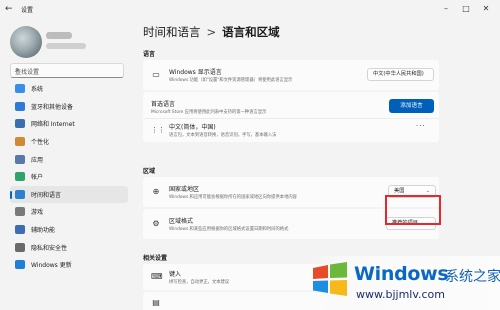 The height and width of the screenshot is (310, 500). I want to click on sidebar-item-bluetooth: 蓝牙和其他设备, so click(69, 107).